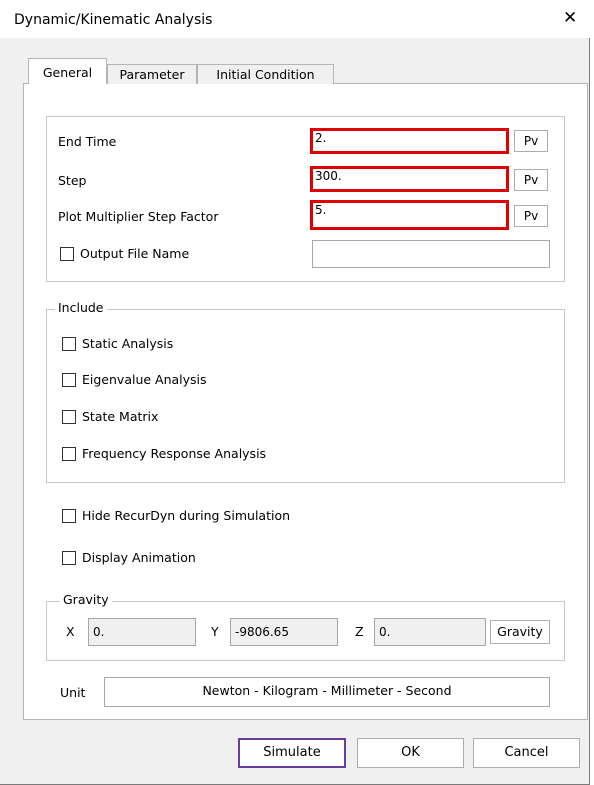 This screenshot has height=785, width=594. What do you see at coordinates (292, 753) in the screenshot?
I see `simulate-button: Simulate` at bounding box center [292, 753].